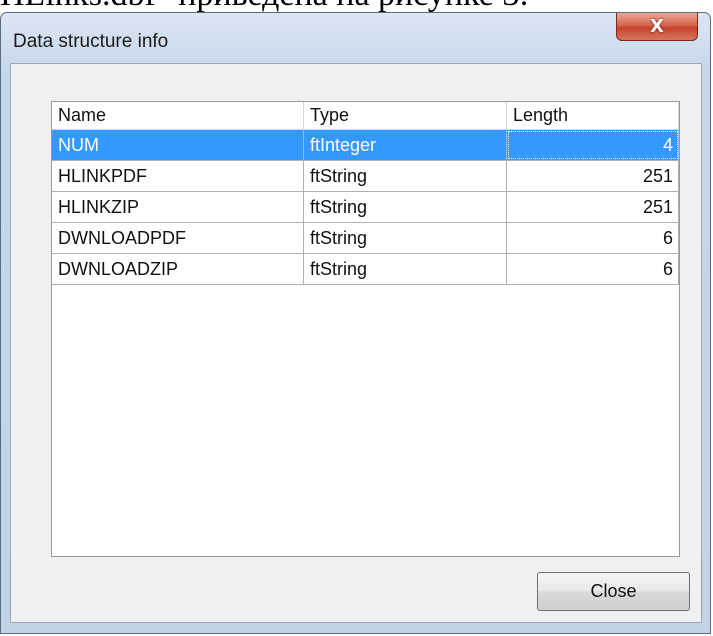  I want to click on column-header-length: Length, so click(593, 115).